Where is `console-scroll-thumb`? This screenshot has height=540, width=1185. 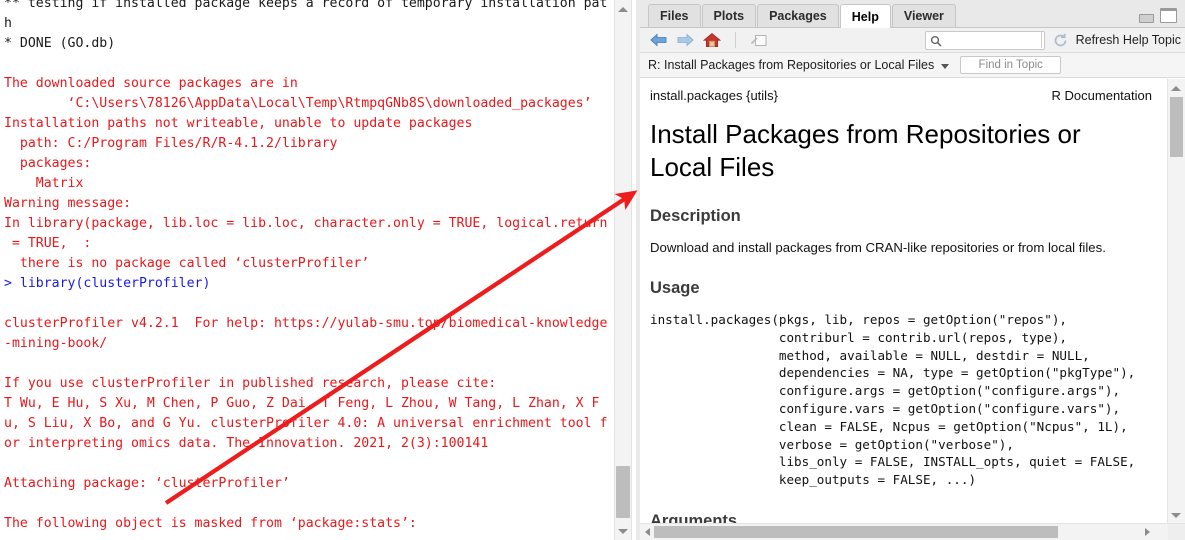 console-scroll-thumb is located at coordinates (623, 492).